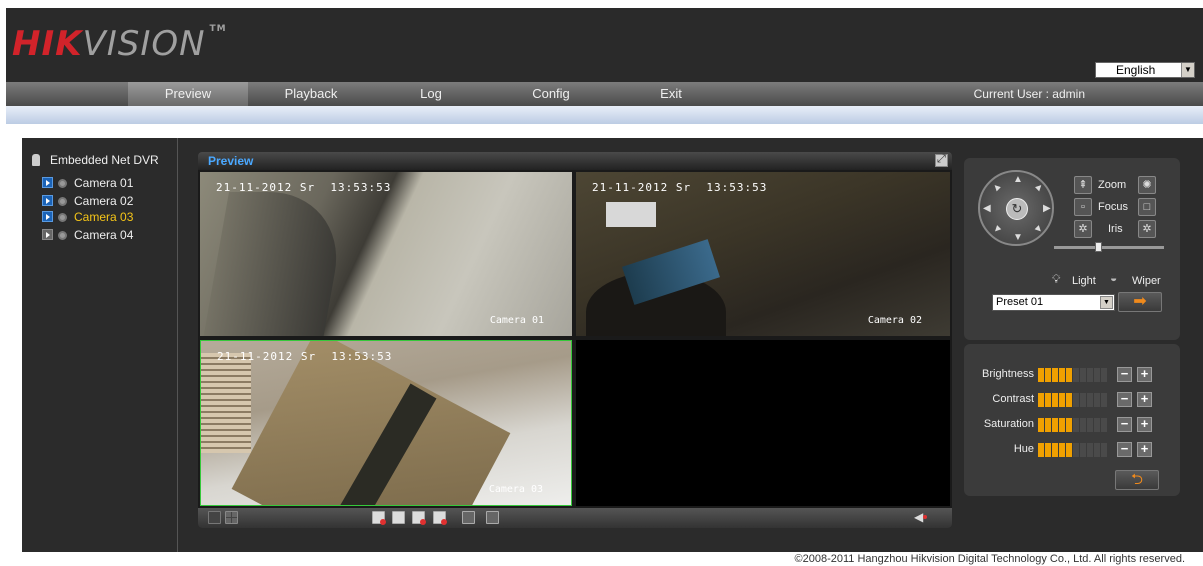  What do you see at coordinates (36, 160) in the screenshot?
I see `dvr-icon` at bounding box center [36, 160].